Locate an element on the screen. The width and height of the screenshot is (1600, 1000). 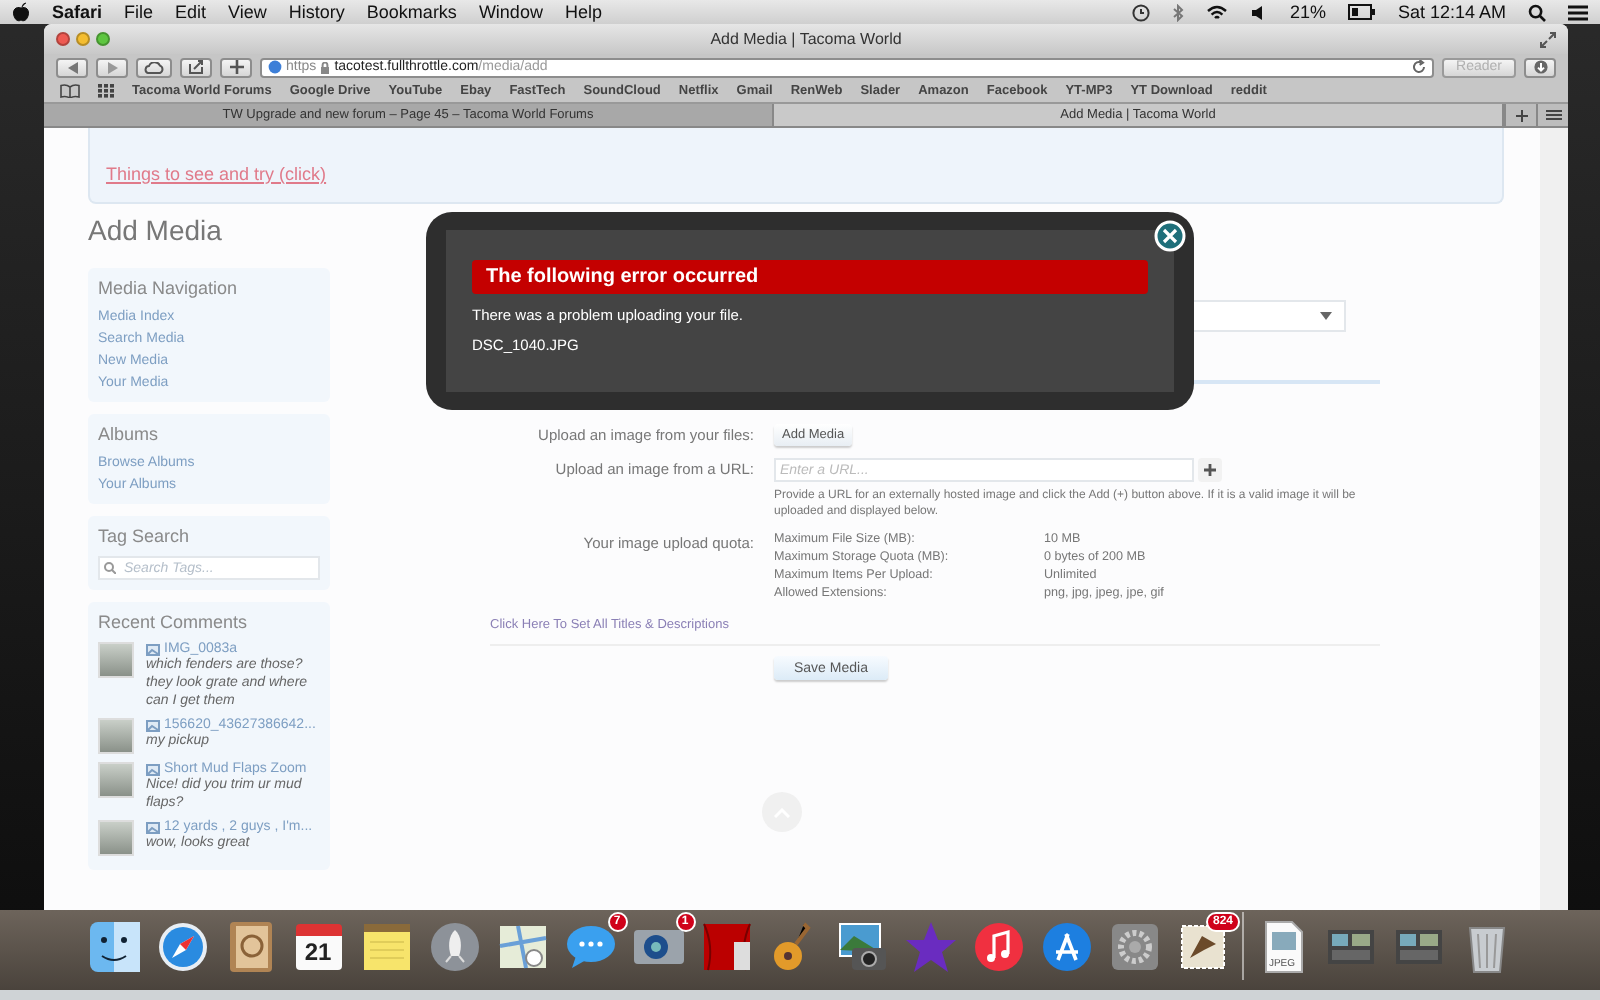
grid-icon is located at coordinates (106, 91).